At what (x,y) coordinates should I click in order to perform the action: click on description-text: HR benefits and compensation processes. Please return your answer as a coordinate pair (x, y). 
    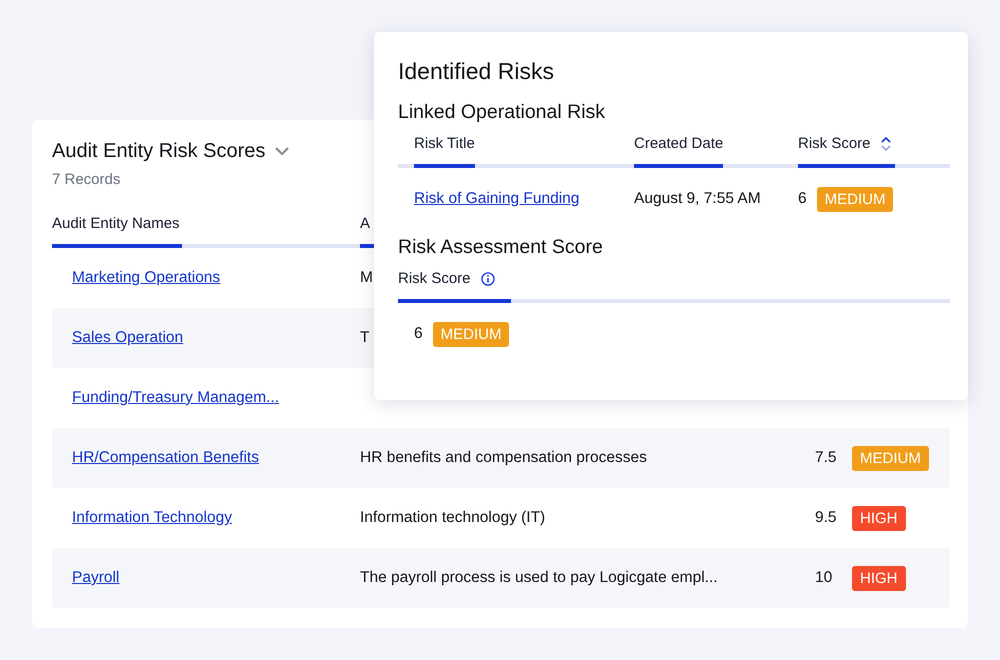
    Looking at the image, I should click on (503, 458).